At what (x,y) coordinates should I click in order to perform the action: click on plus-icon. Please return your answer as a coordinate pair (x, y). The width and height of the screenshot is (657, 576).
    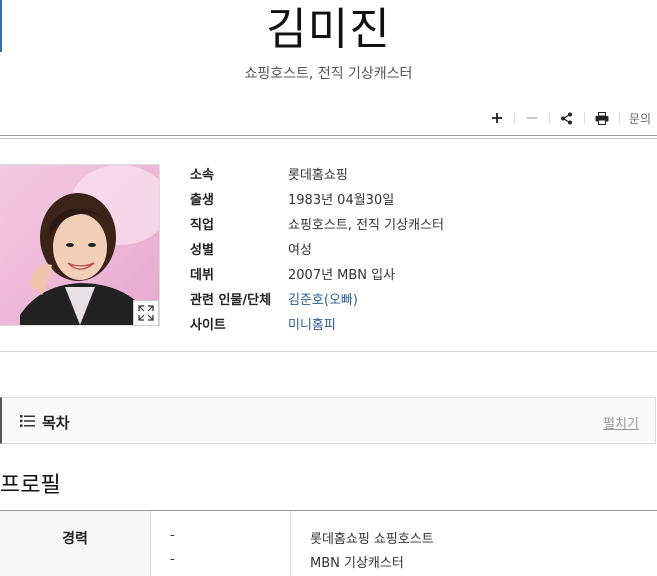
    Looking at the image, I should click on (496, 118).